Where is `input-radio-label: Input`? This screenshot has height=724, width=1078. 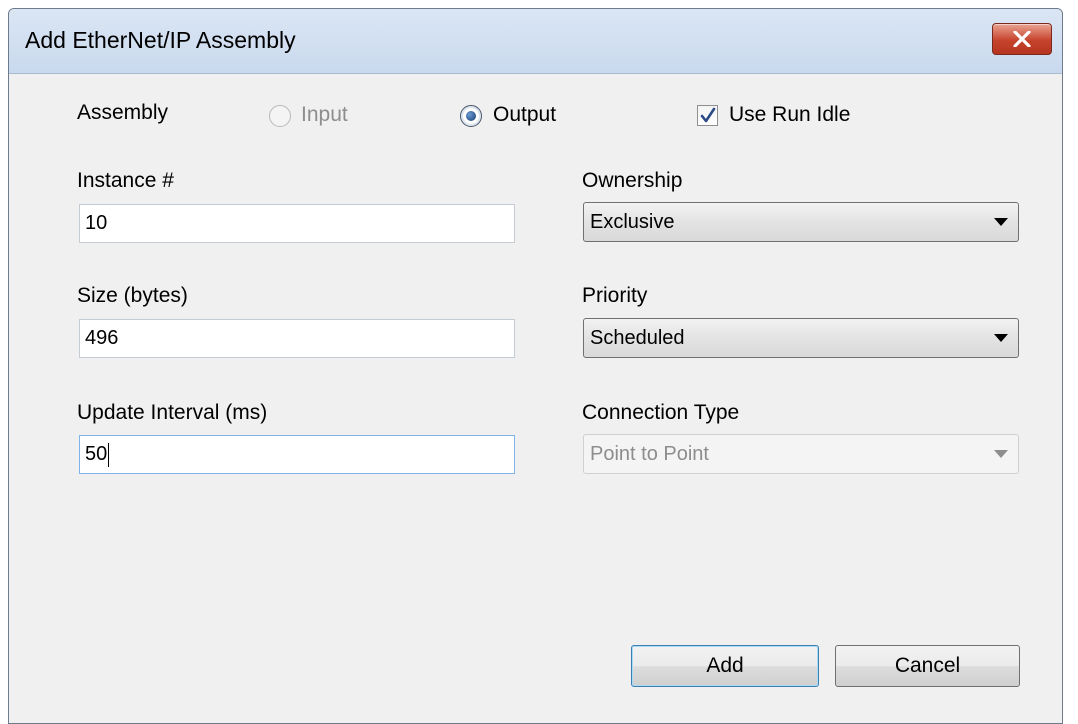 input-radio-label: Input is located at coordinates (324, 114).